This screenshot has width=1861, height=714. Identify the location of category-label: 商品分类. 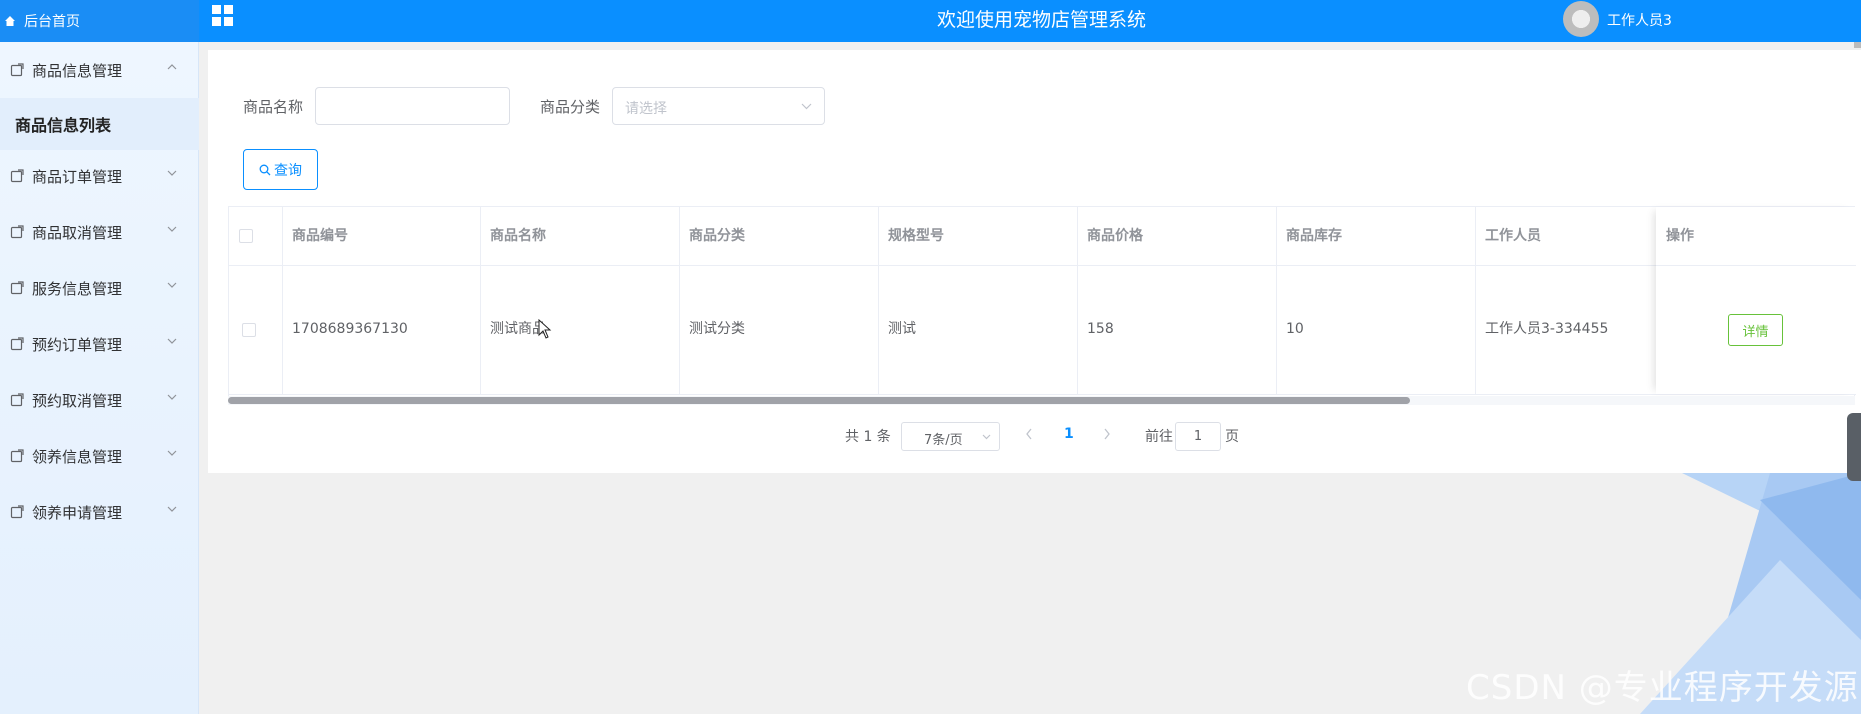
(570, 107).